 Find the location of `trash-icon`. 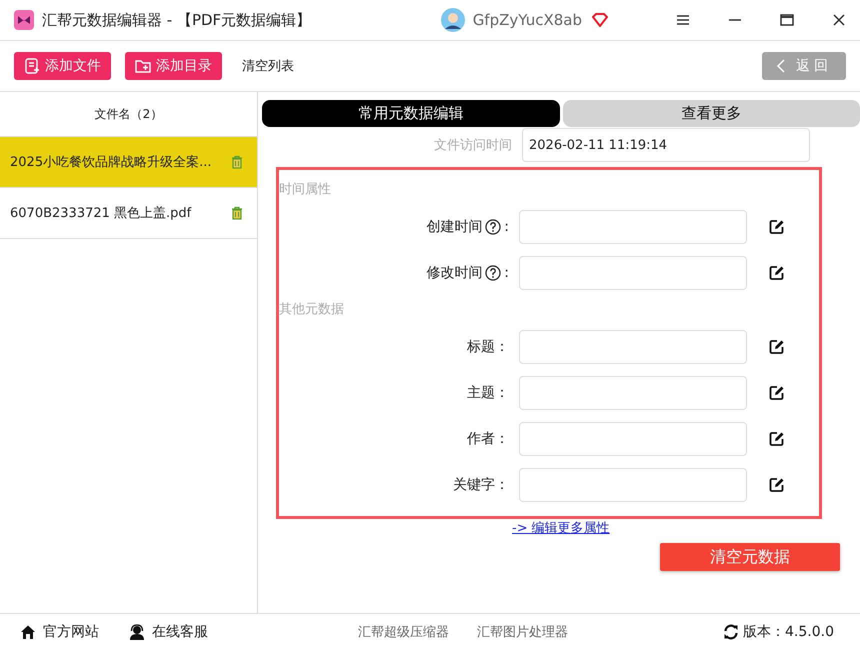

trash-icon is located at coordinates (237, 213).